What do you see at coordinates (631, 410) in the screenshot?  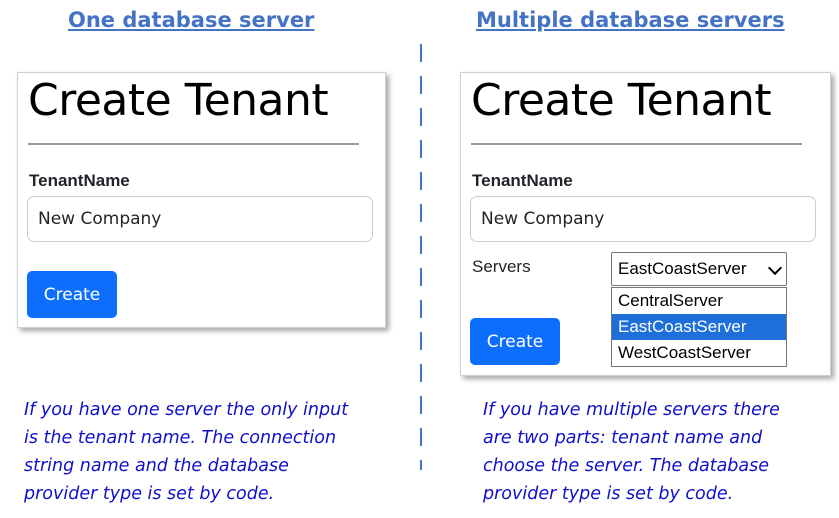 I see `note-line: If you have multiple servers there` at bounding box center [631, 410].